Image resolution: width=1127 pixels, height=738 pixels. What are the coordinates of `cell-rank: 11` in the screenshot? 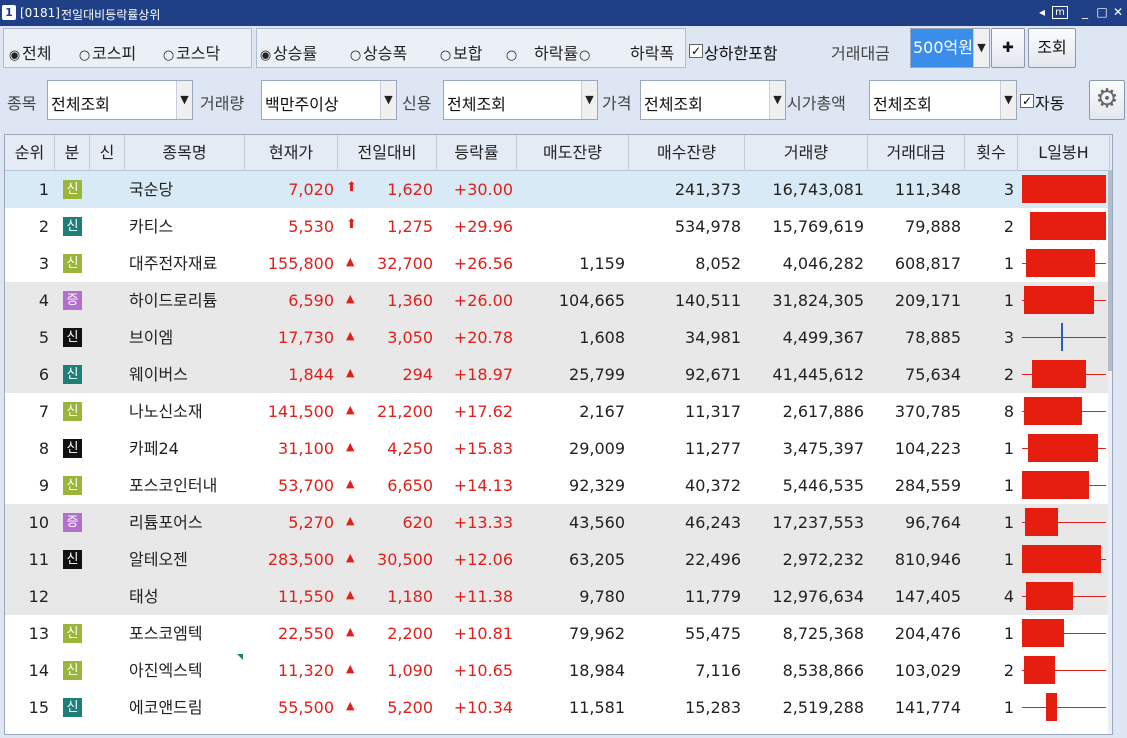 It's located at (38, 559).